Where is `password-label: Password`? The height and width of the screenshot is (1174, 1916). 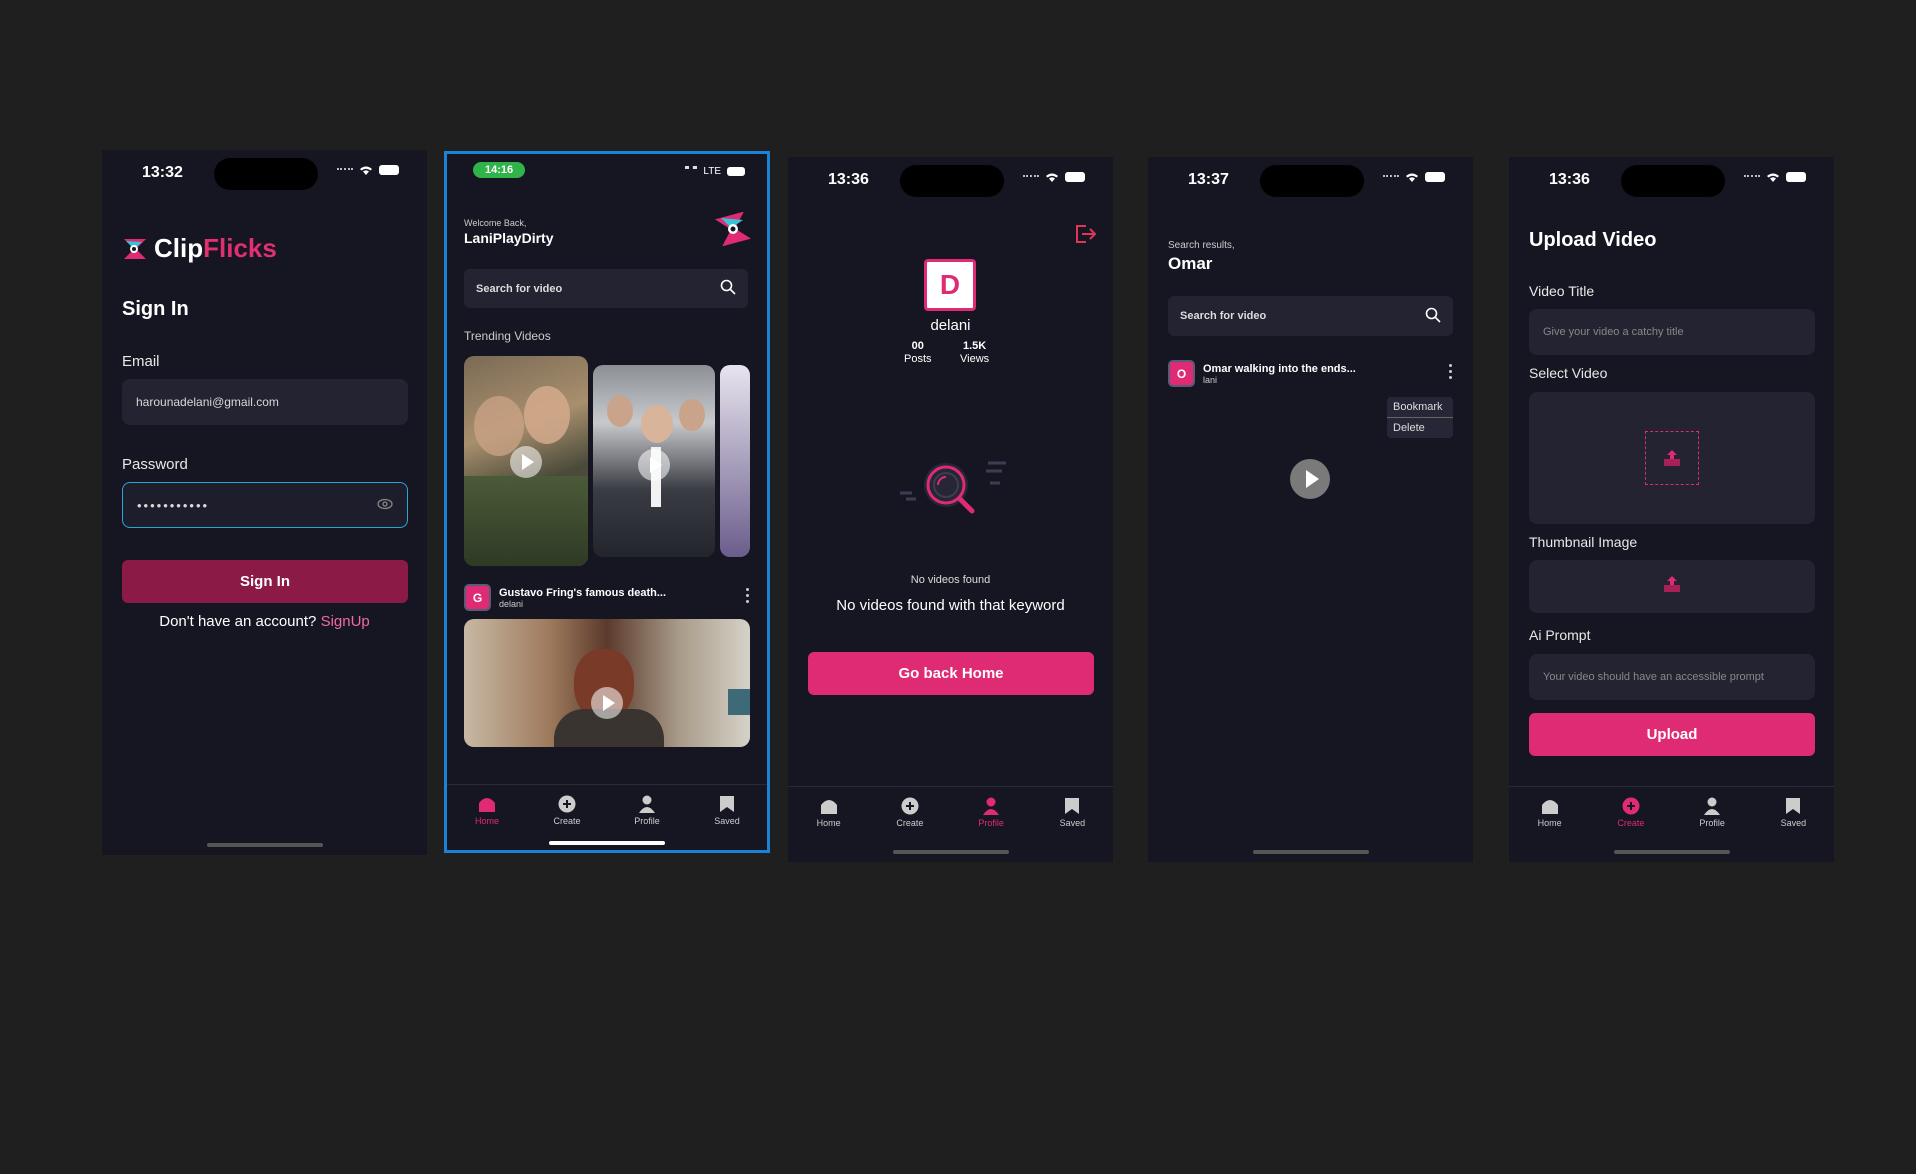 password-label: Password is located at coordinates (155, 464).